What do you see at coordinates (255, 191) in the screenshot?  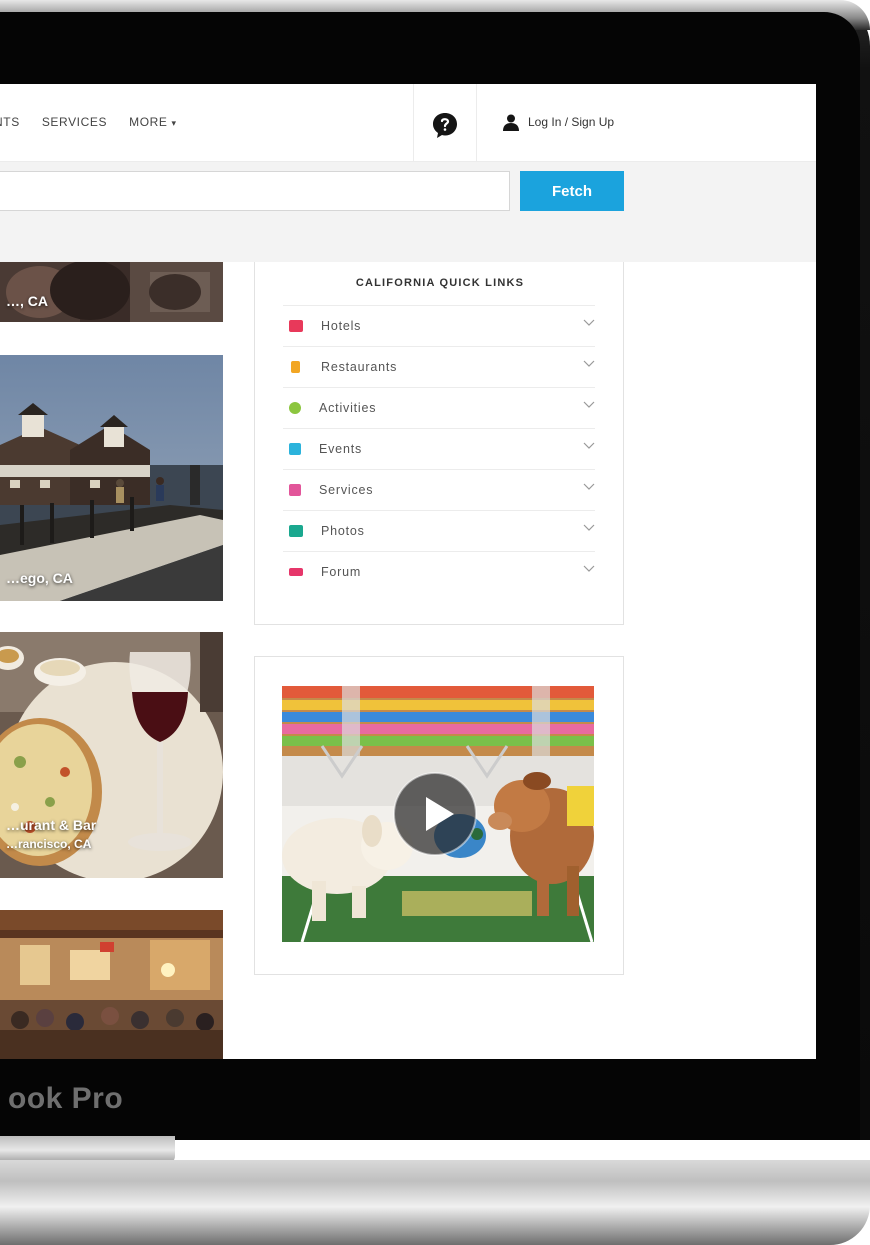 I see `search-input` at bounding box center [255, 191].